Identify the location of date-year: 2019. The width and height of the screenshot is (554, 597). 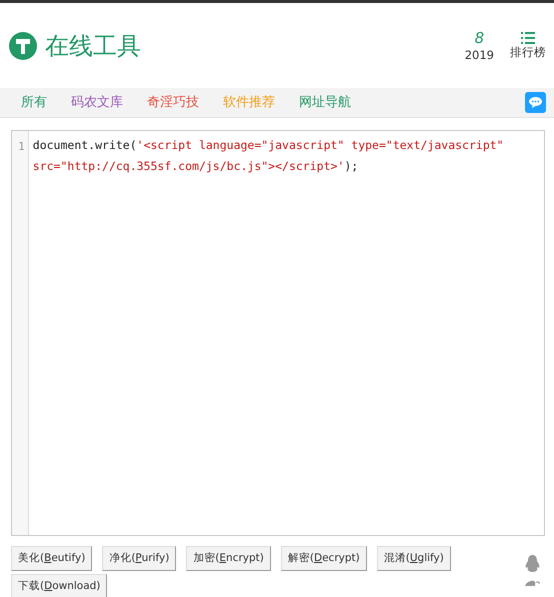
(479, 55).